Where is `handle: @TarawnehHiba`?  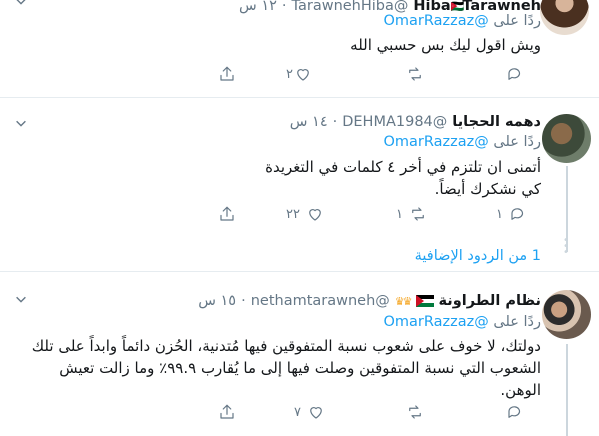 handle: @TarawnehHiba is located at coordinates (350, 7).